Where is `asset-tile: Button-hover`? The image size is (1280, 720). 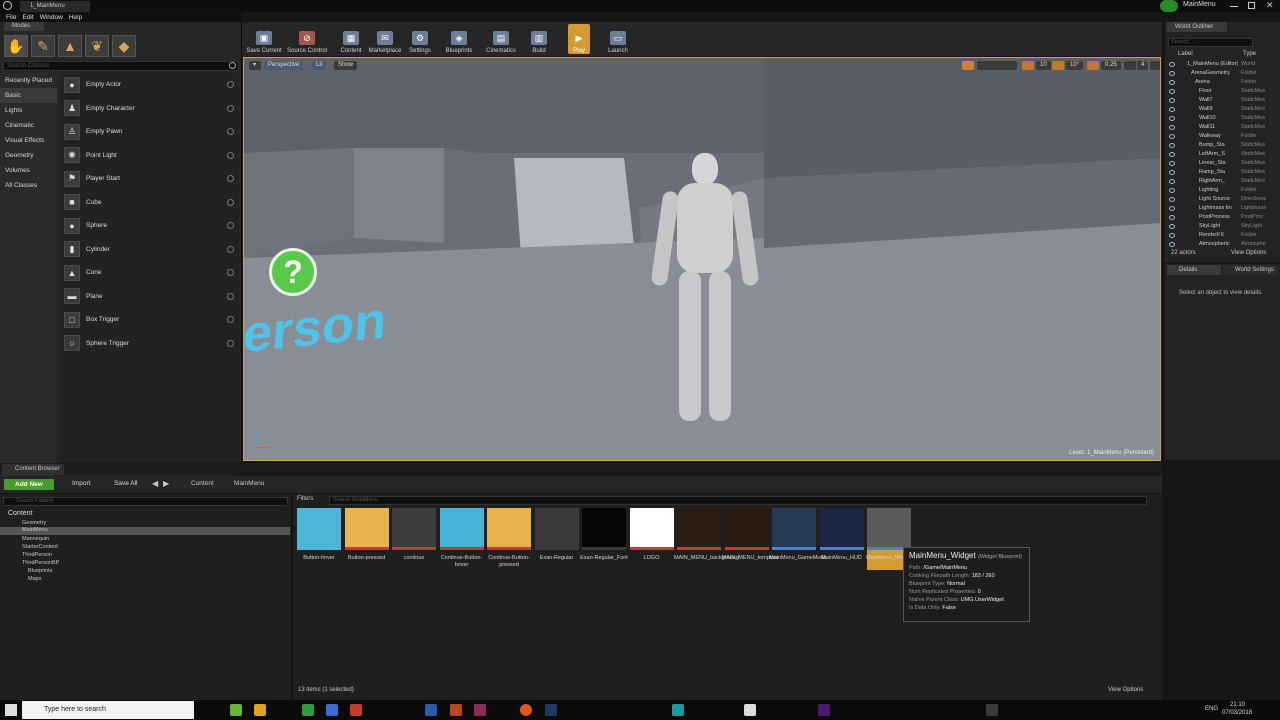
asset-tile: Button-hover is located at coordinates (319, 538).